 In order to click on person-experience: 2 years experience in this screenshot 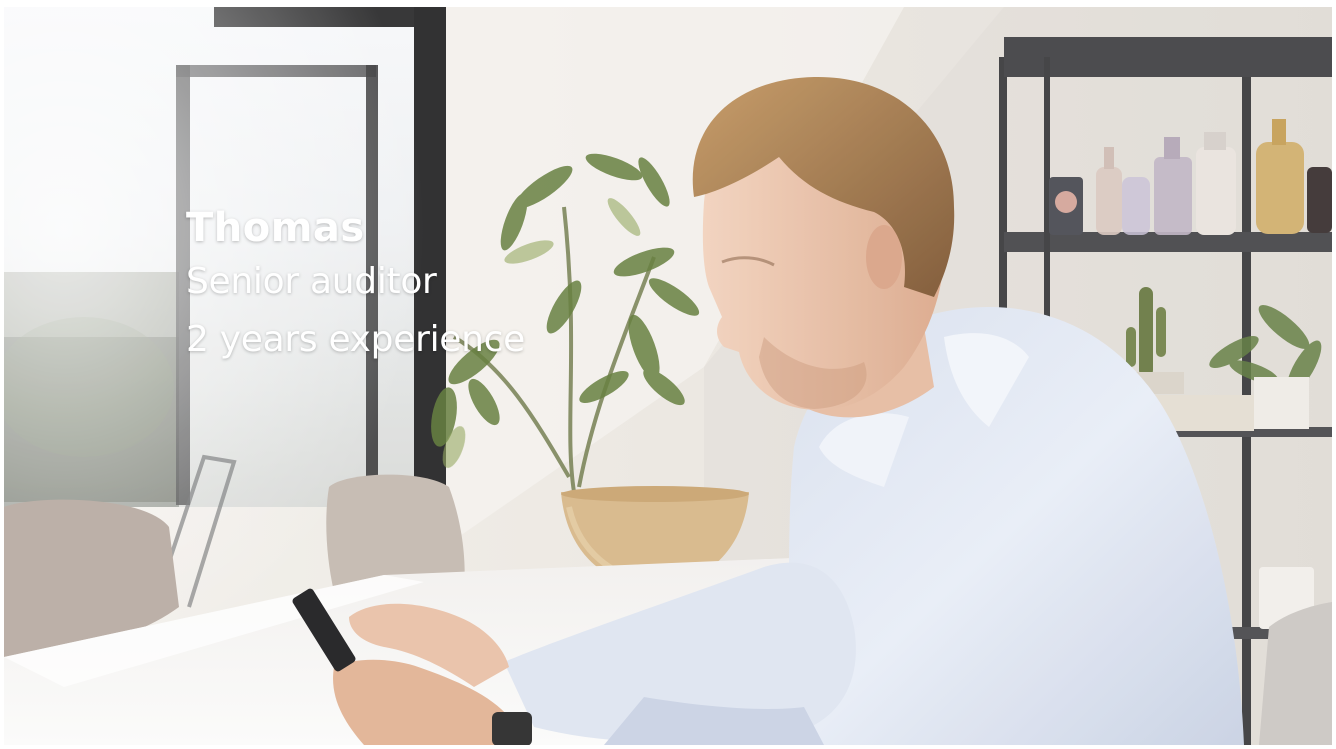, I will do `click(355, 339)`.